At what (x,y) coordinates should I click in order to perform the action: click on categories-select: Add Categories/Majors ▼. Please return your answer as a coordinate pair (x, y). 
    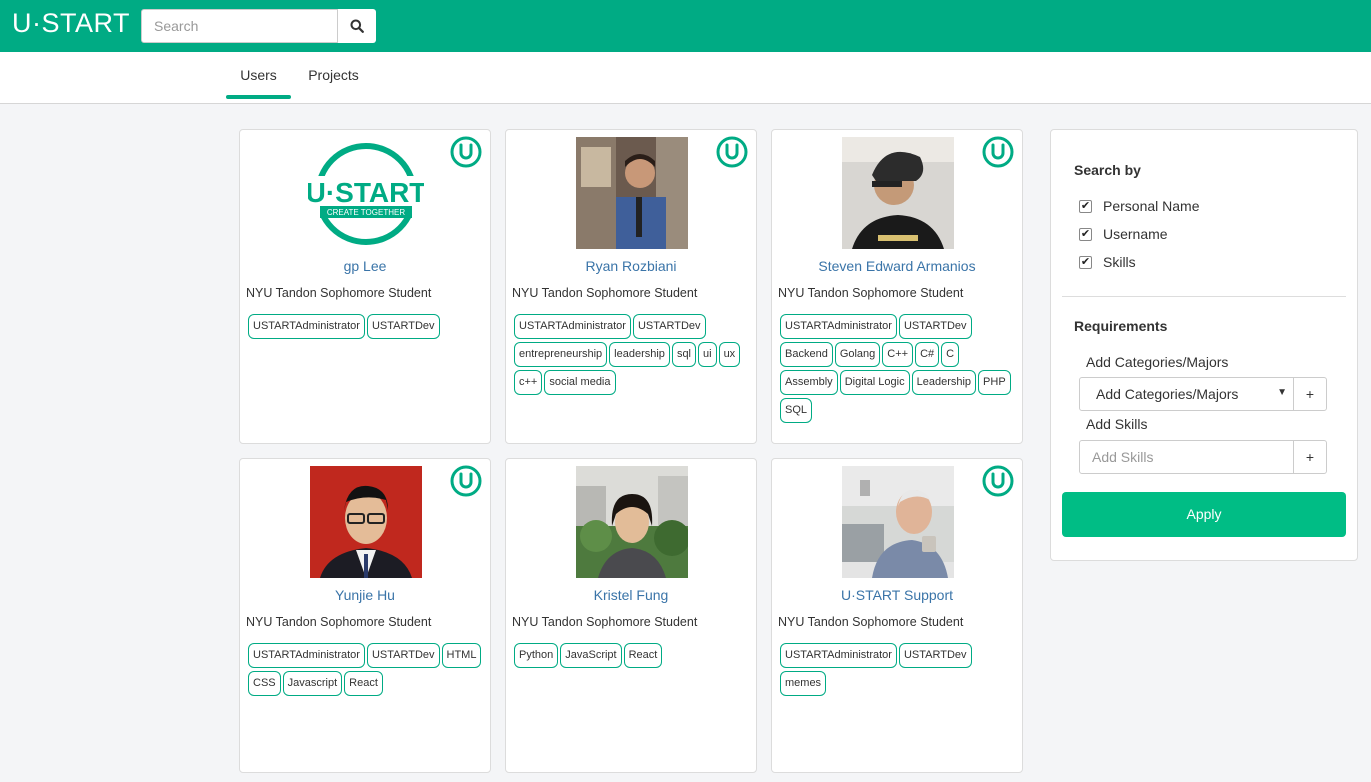
    Looking at the image, I should click on (1186, 394).